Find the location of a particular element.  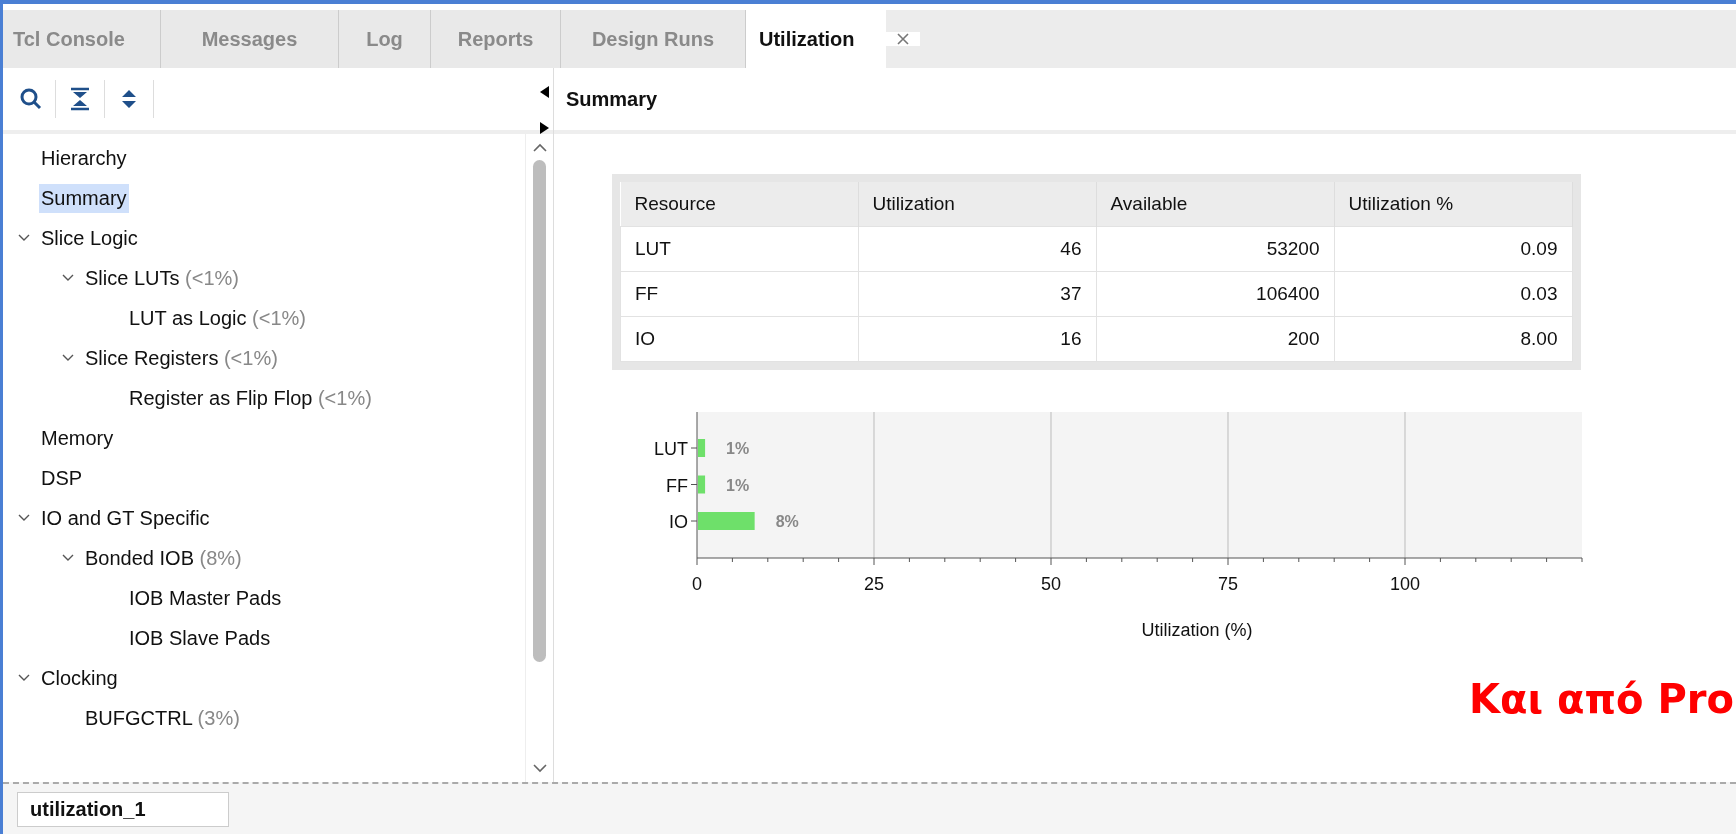

column-header: Available is located at coordinates (1215, 204).